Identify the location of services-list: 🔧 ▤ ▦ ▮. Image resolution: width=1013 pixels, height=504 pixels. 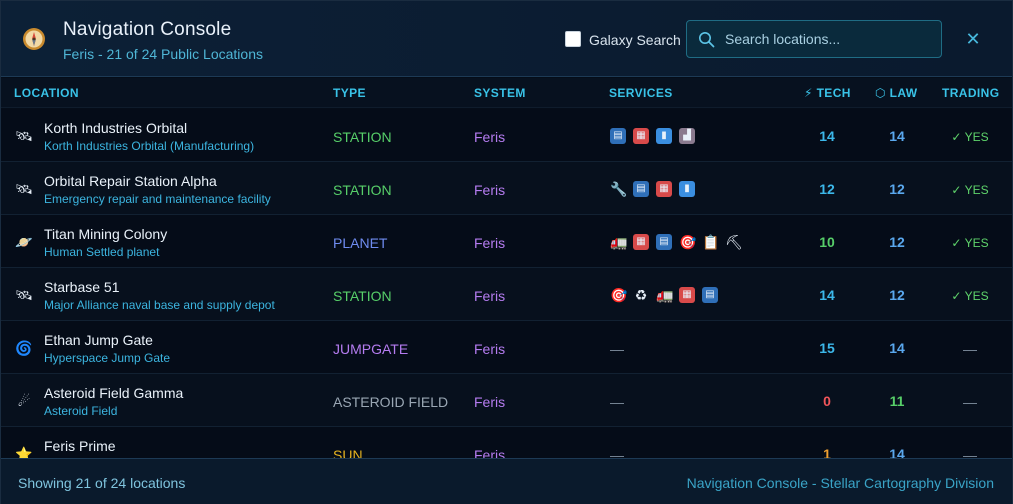
(652, 189).